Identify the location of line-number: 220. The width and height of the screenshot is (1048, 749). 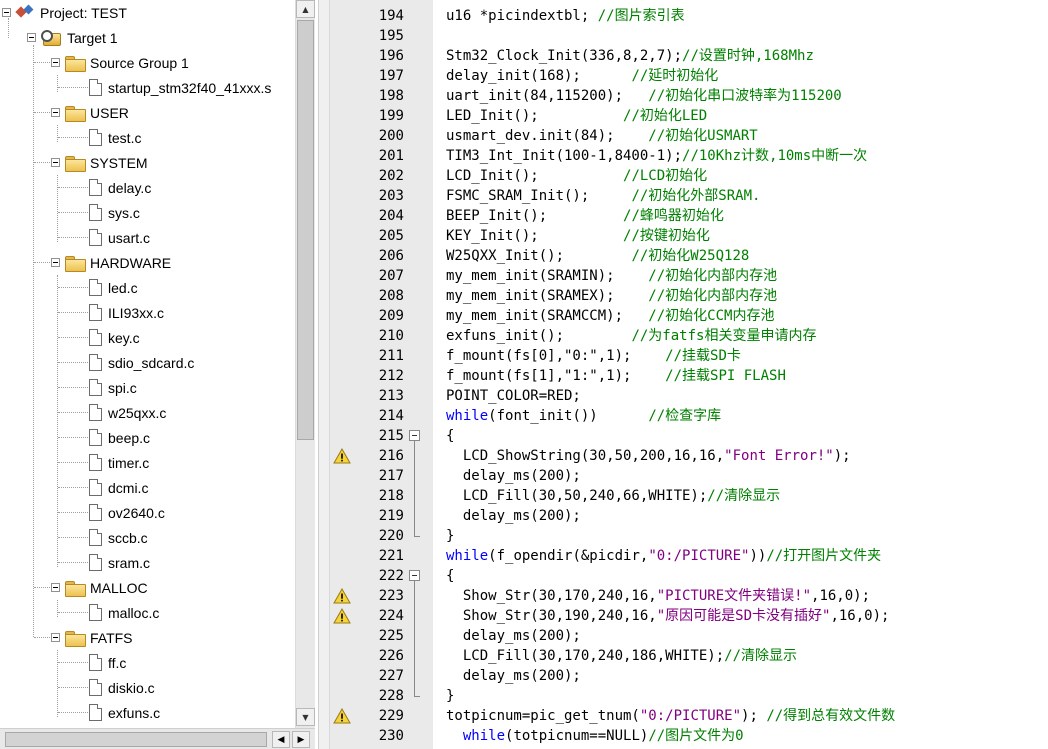
(391, 536).